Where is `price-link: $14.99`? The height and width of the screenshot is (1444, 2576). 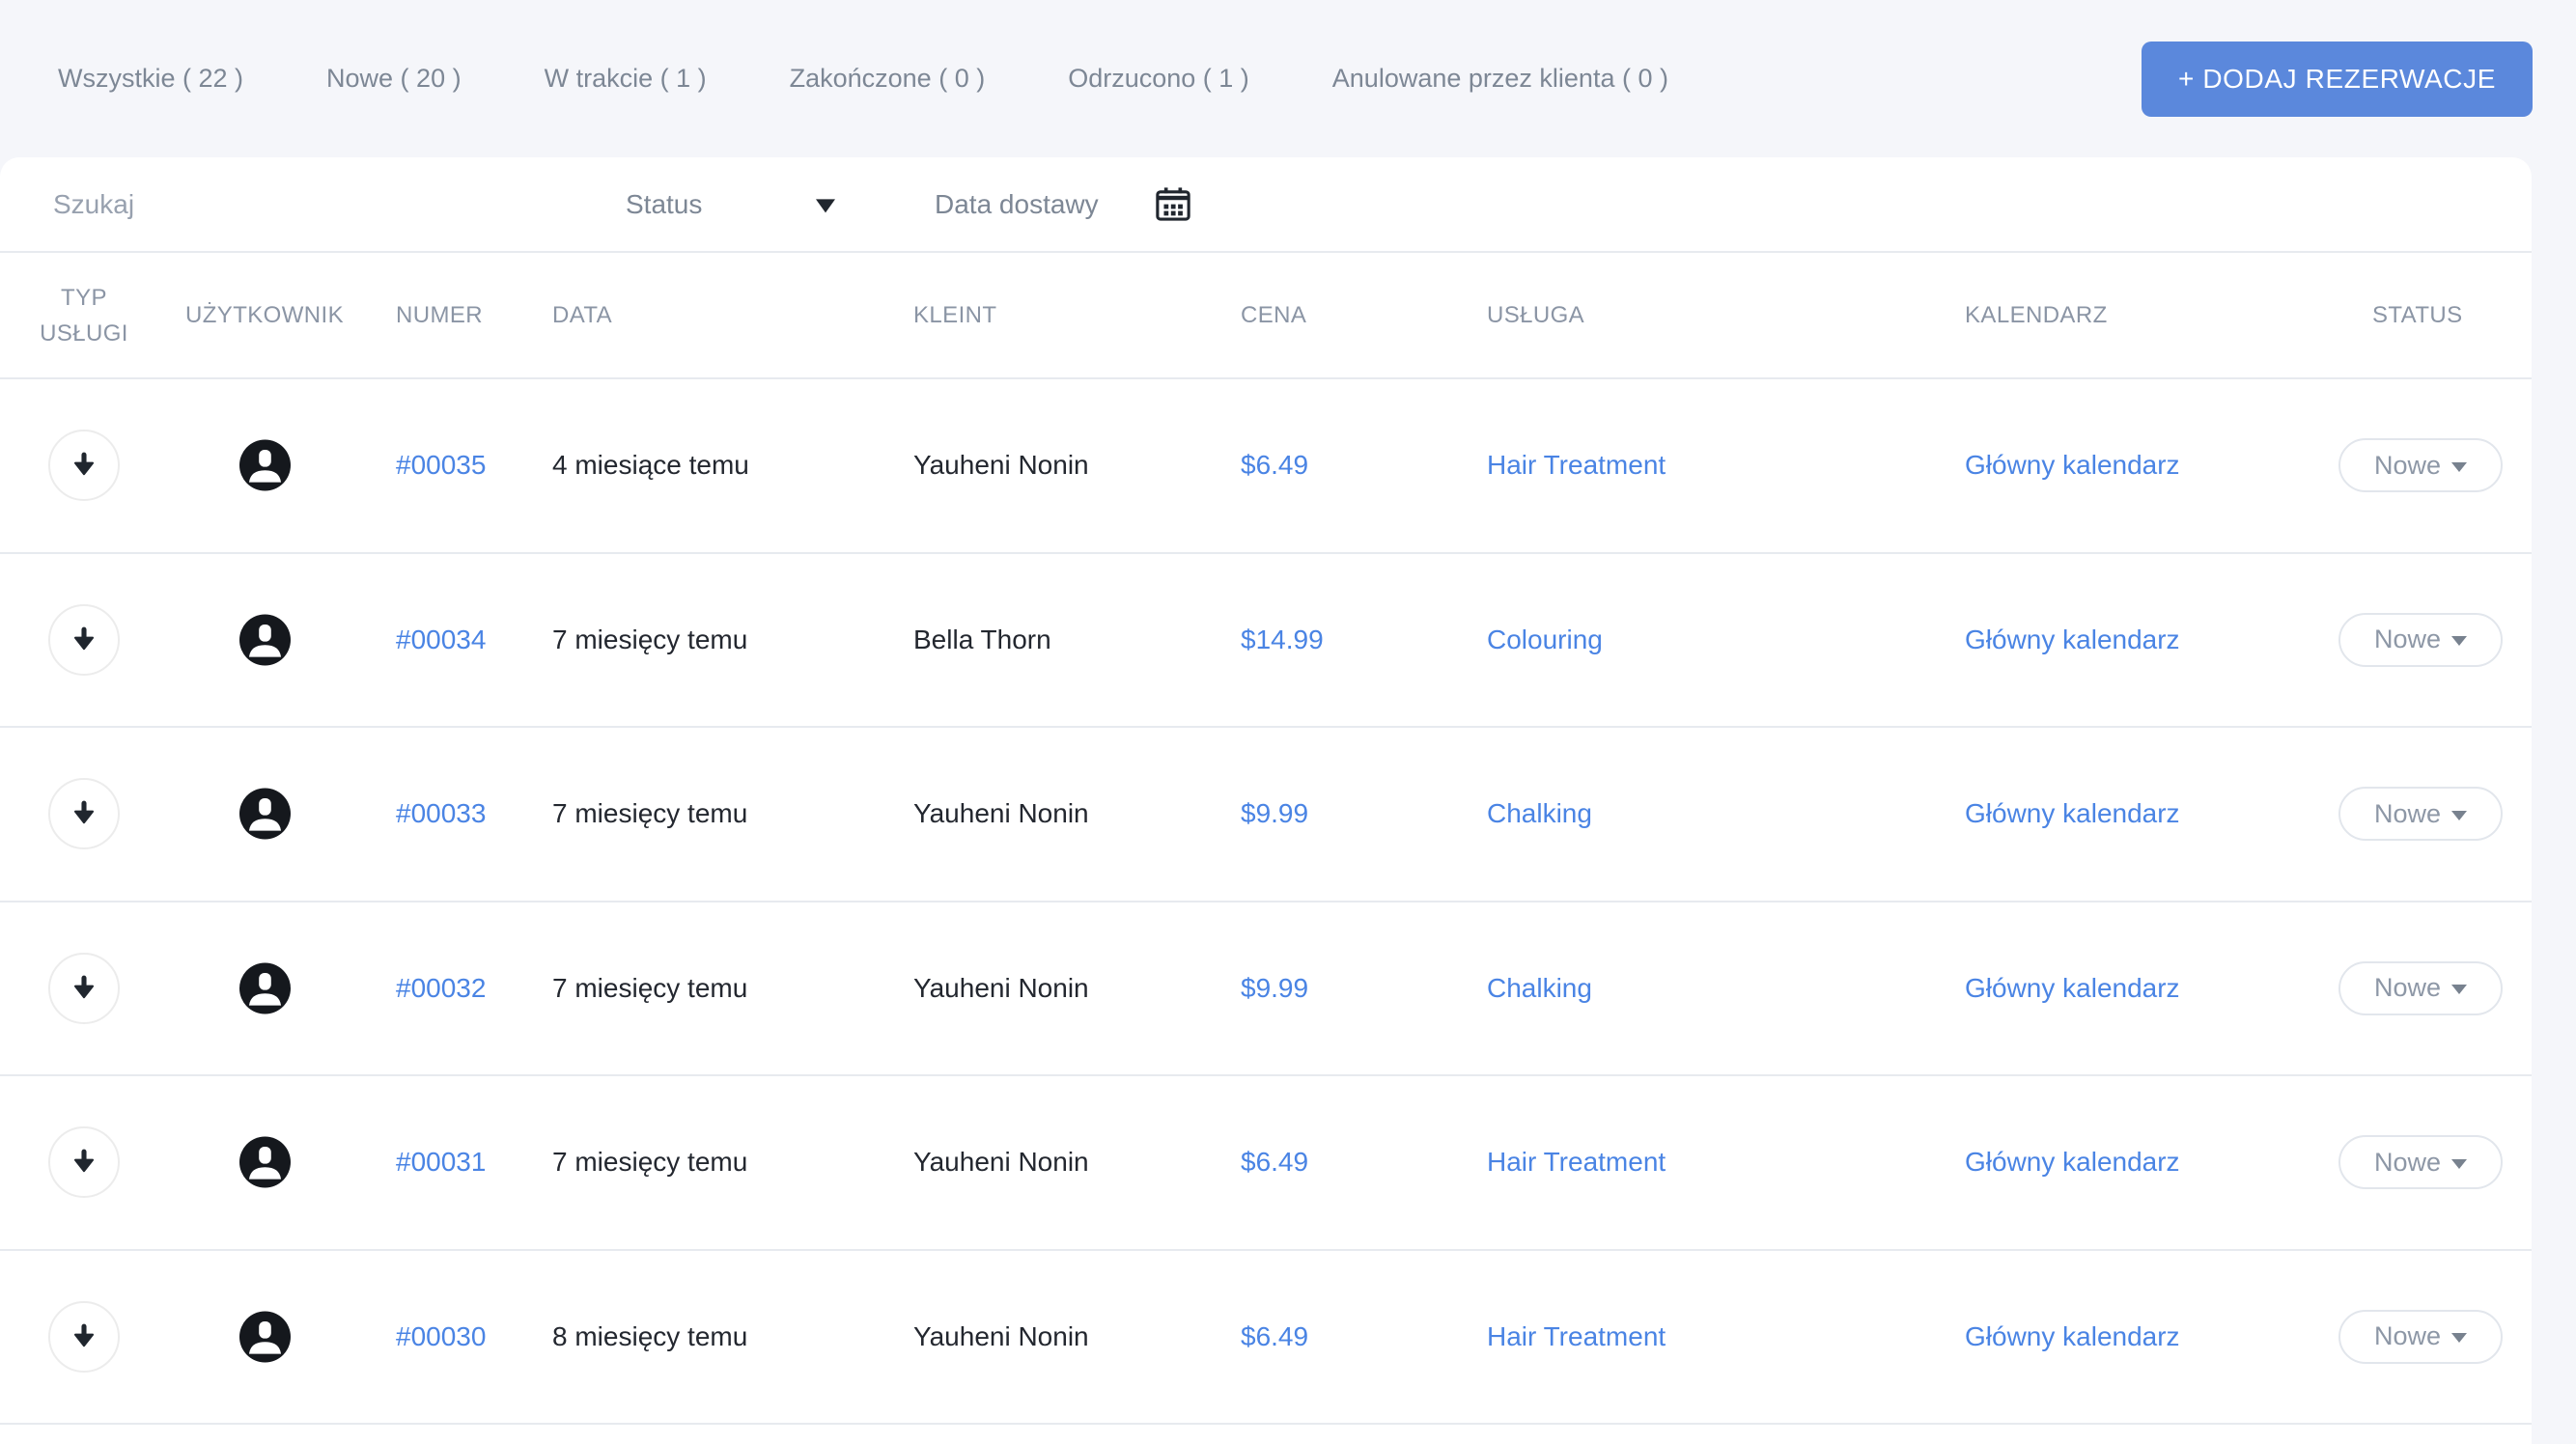
price-link: $14.99 is located at coordinates (1283, 640).